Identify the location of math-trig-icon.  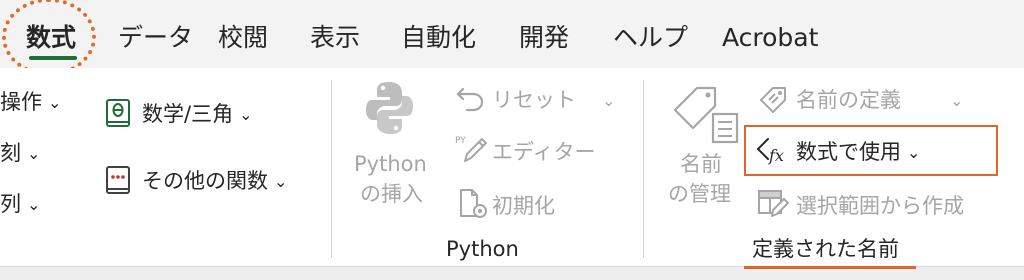
(118, 116).